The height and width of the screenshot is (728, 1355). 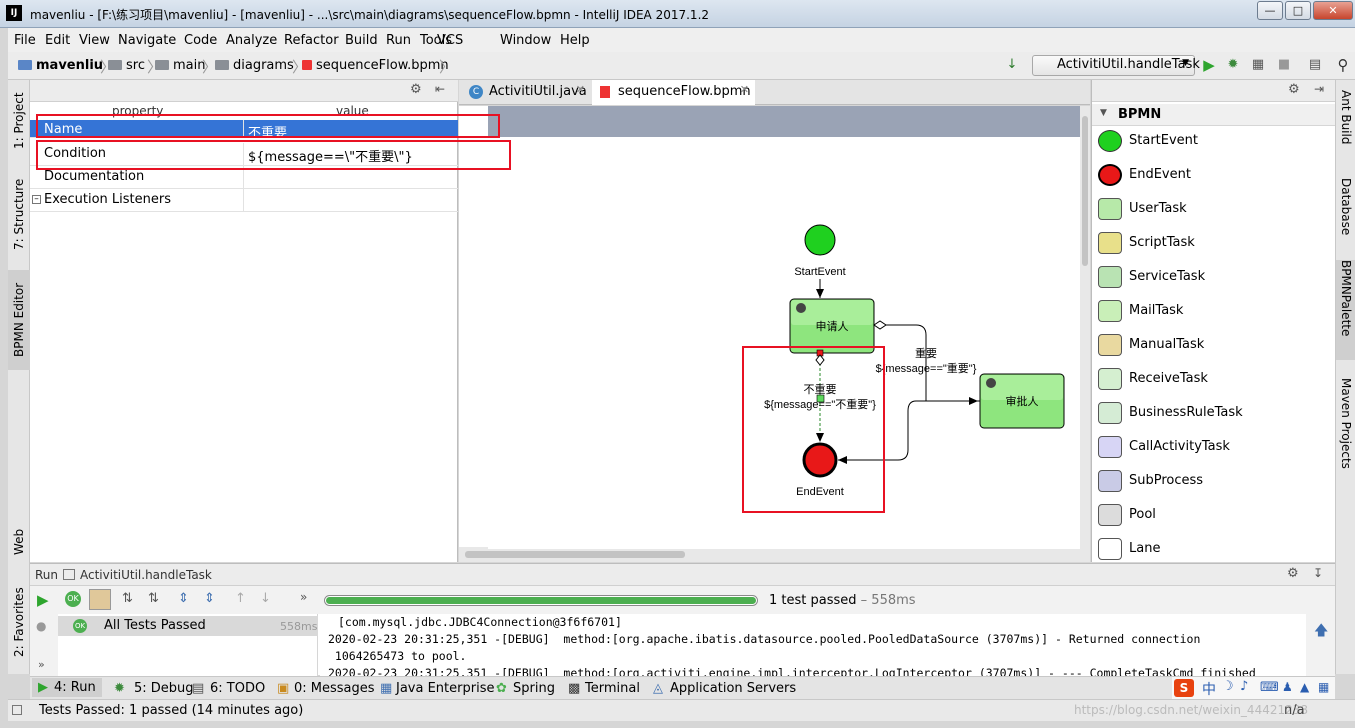 What do you see at coordinates (1321, 632) in the screenshot?
I see `scroll-up-icon: 🡅` at bounding box center [1321, 632].